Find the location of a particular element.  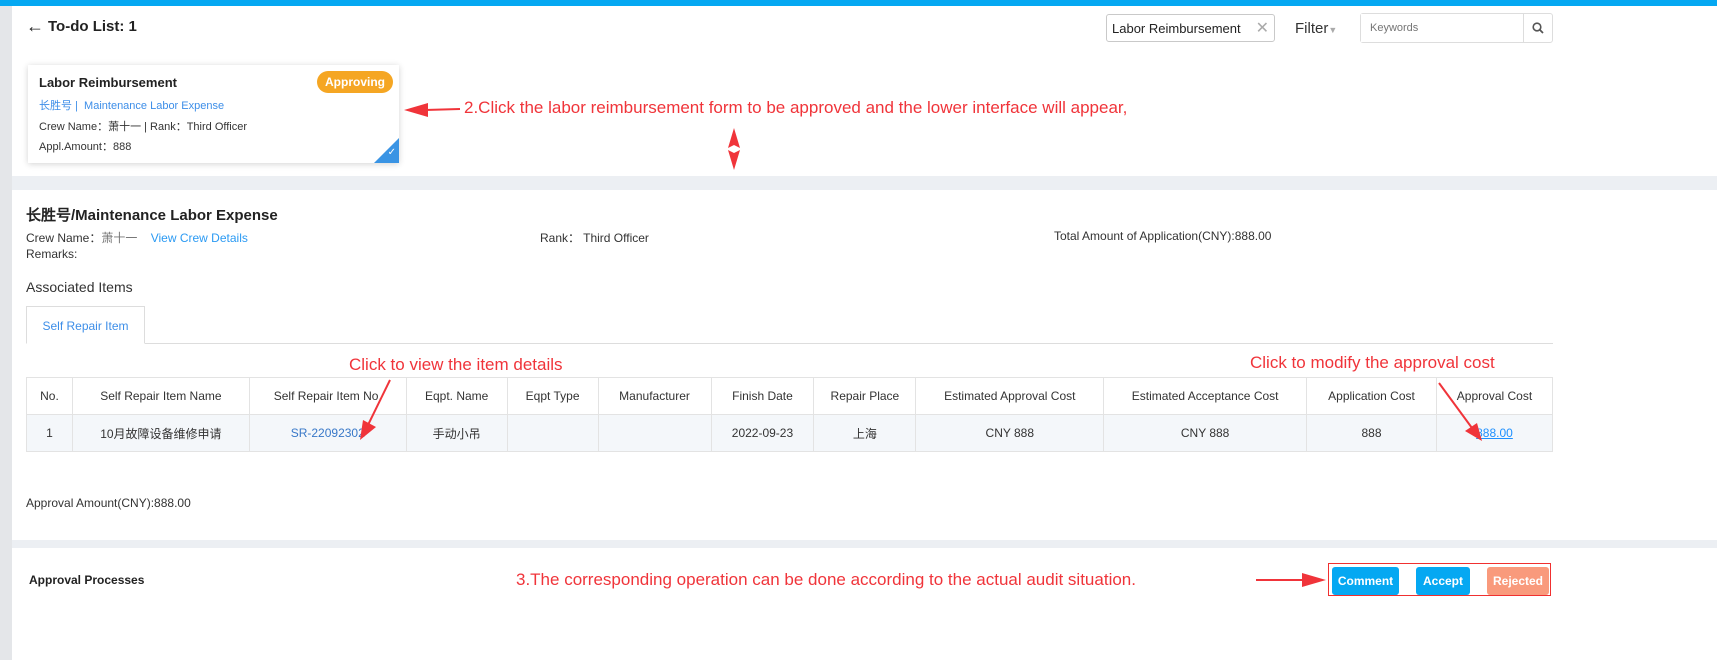

col-header: Approval Cost is located at coordinates (1494, 396).